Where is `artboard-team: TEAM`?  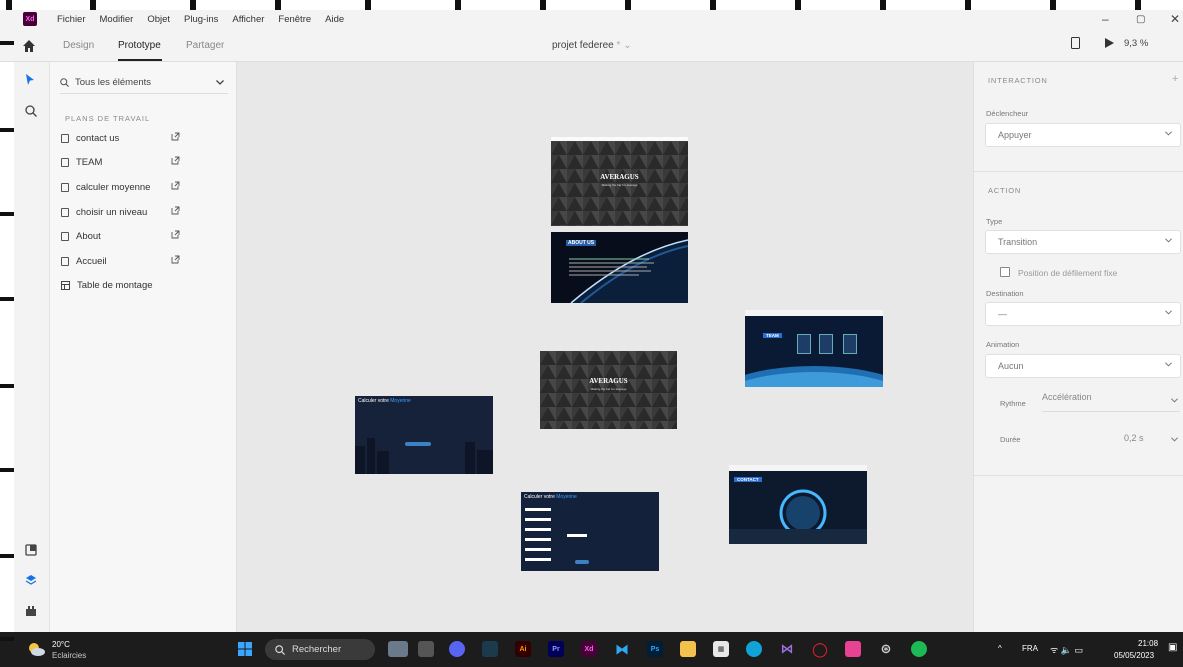 artboard-team: TEAM is located at coordinates (814, 348).